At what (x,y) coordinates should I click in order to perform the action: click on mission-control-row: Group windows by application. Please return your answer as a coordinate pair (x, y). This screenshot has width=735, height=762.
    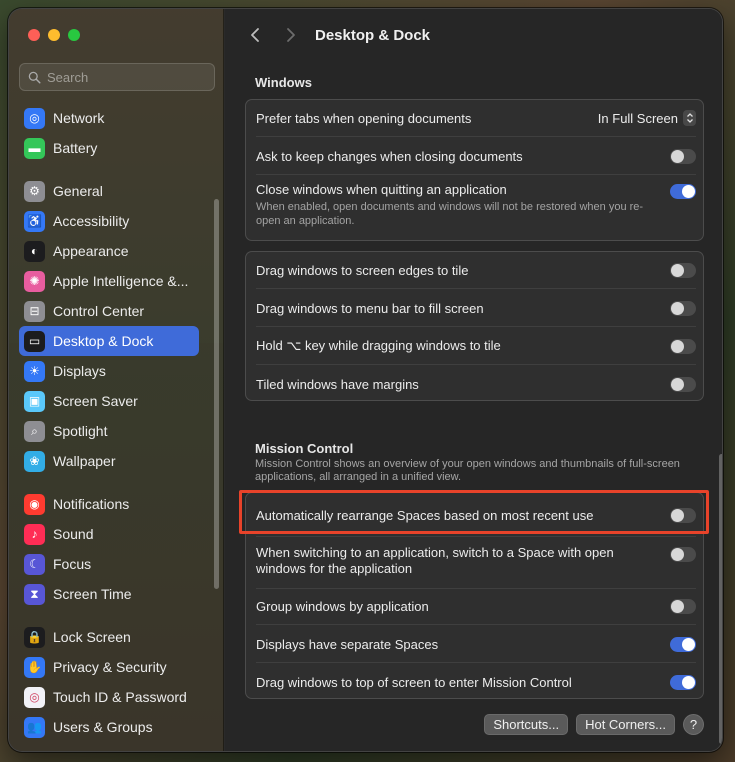
    Looking at the image, I should click on (476, 606).